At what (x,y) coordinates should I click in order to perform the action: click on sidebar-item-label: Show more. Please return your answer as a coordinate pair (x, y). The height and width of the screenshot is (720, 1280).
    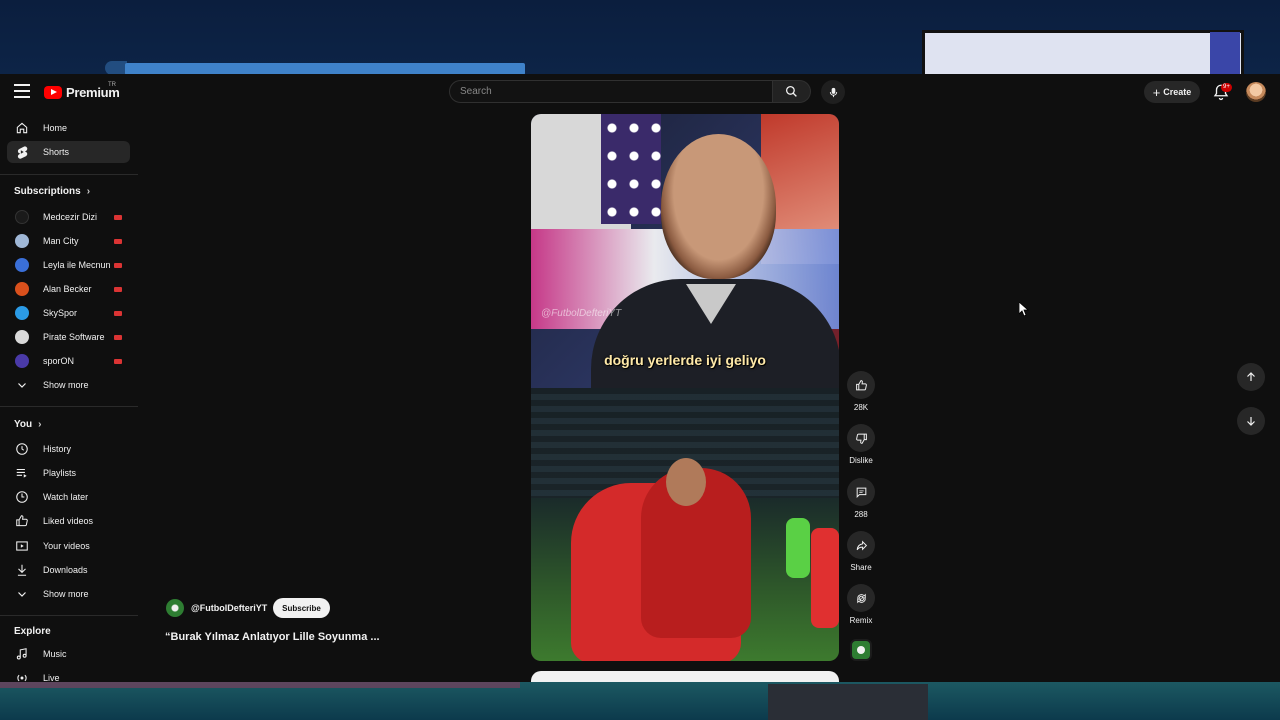
    Looking at the image, I should click on (66, 385).